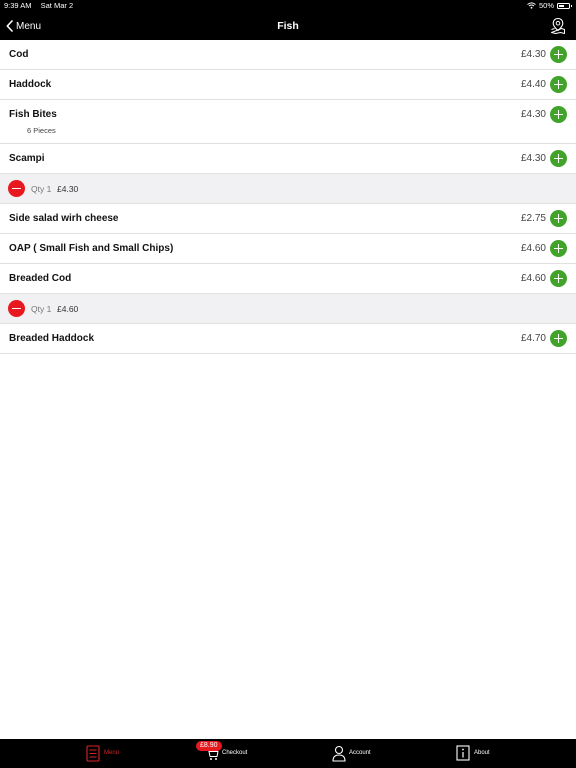 The height and width of the screenshot is (768, 576). I want to click on item-name: Cod, so click(19, 54).